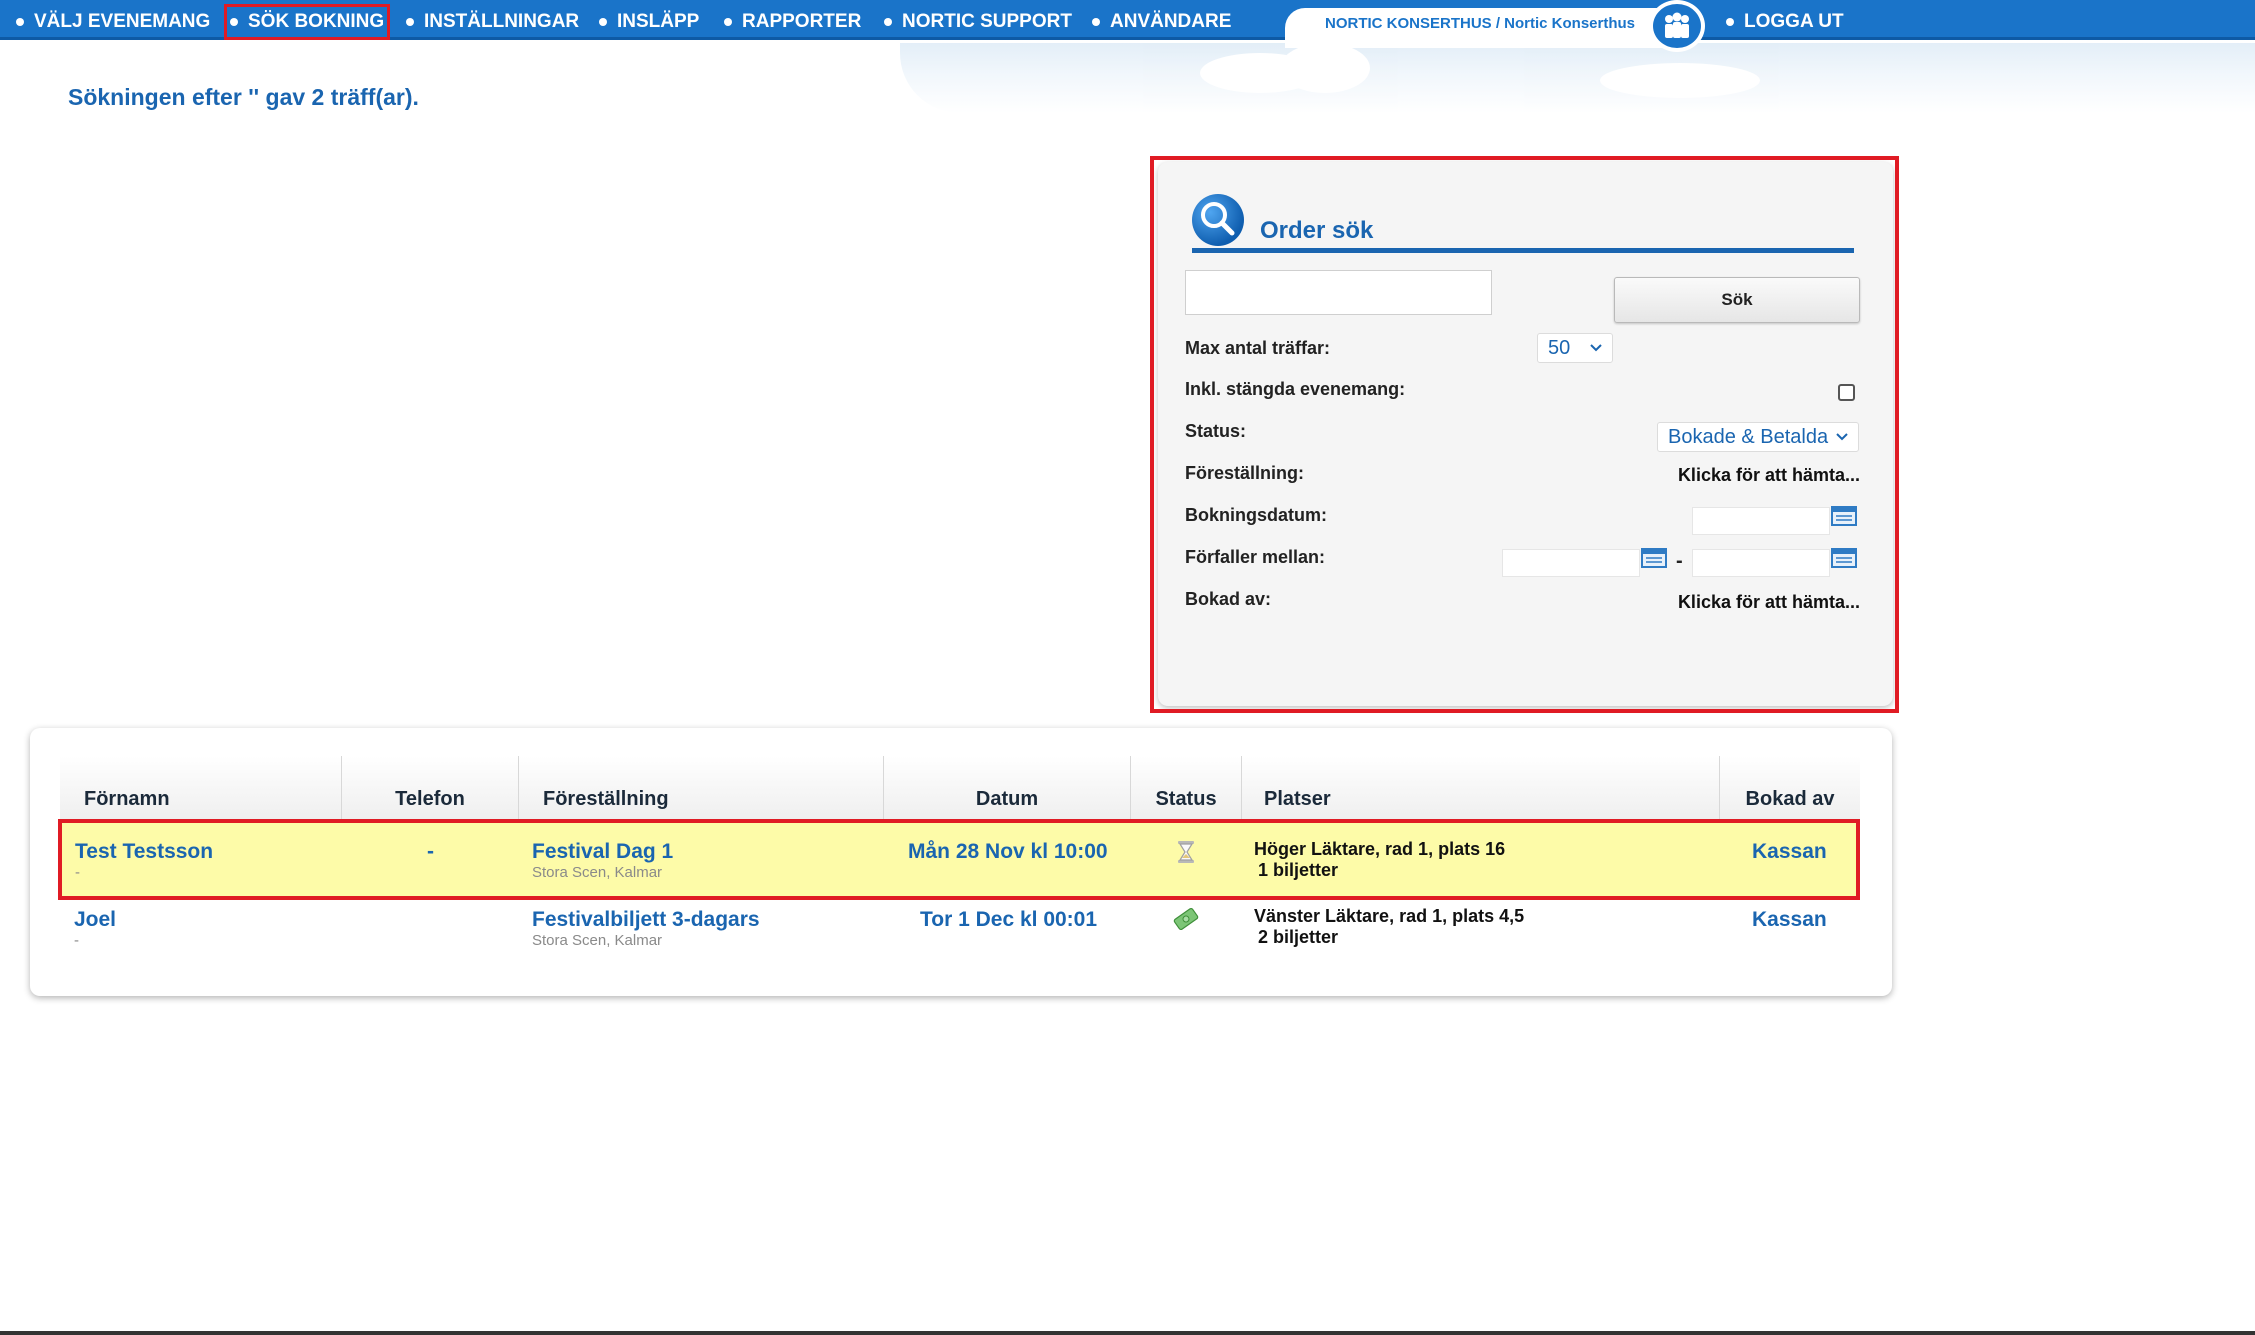 The width and height of the screenshot is (2255, 1335). What do you see at coordinates (1577, 78) in the screenshot?
I see `header-clouds-decoration` at bounding box center [1577, 78].